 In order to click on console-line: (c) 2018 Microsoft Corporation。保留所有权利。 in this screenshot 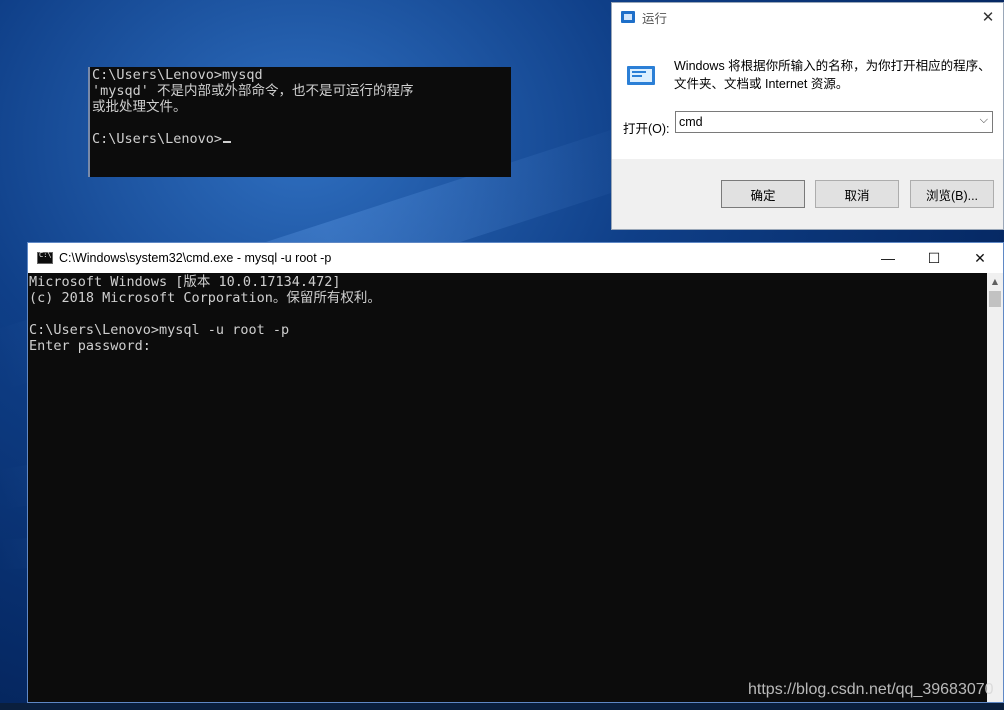, I will do `click(205, 298)`.